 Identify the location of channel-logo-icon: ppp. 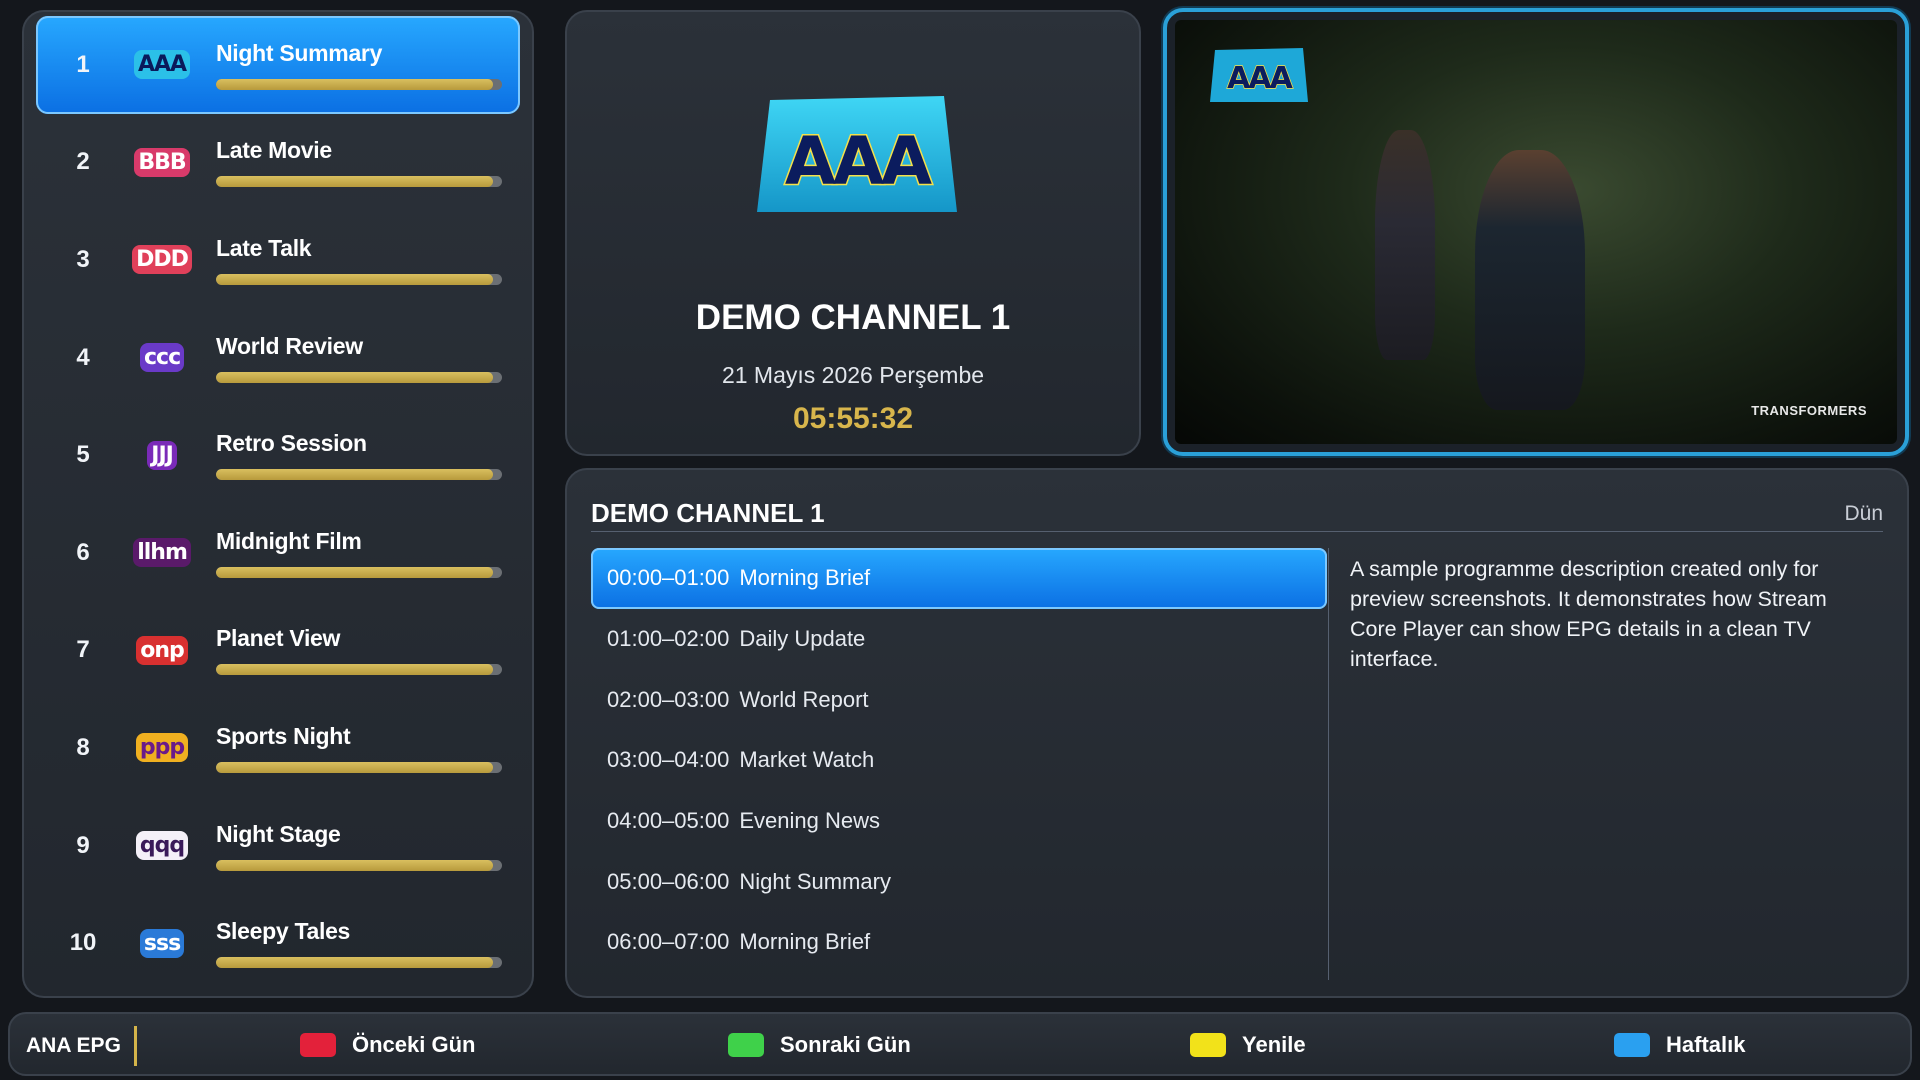
(162, 748).